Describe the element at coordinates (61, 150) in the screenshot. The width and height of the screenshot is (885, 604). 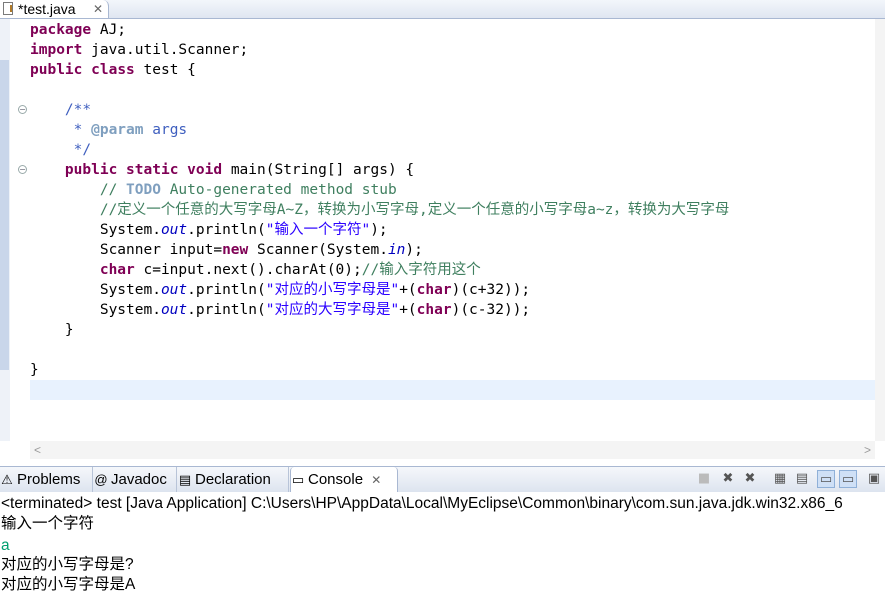
I see `code-token: */` at that location.